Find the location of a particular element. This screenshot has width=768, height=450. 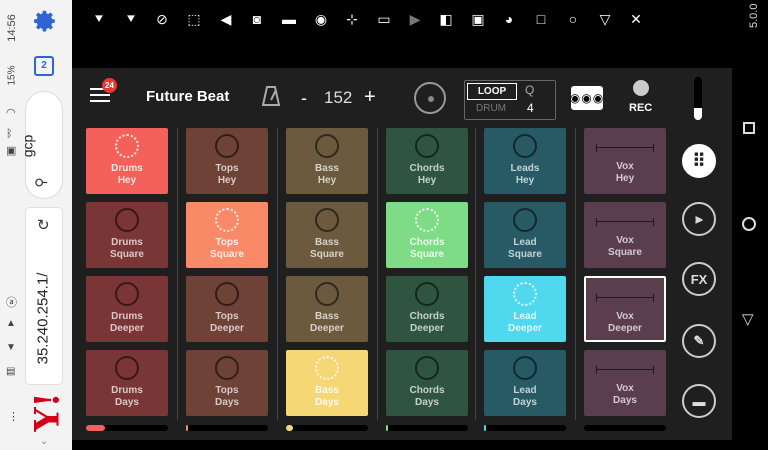

yahoo-logo: Y! is located at coordinates (48, 411).